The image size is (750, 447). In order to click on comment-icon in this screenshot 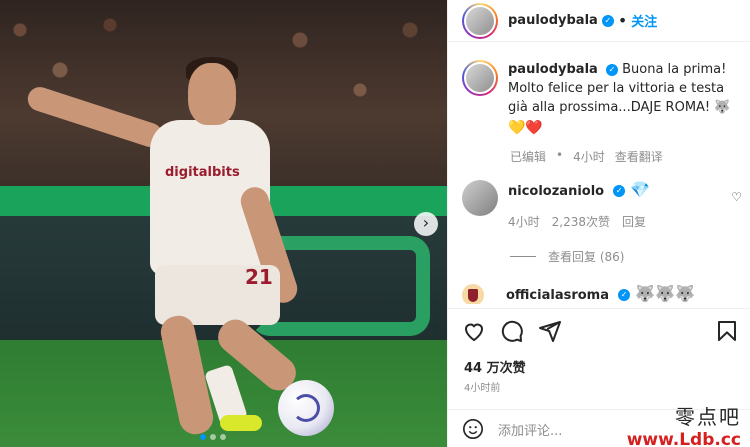, I will do `click(512, 331)`.